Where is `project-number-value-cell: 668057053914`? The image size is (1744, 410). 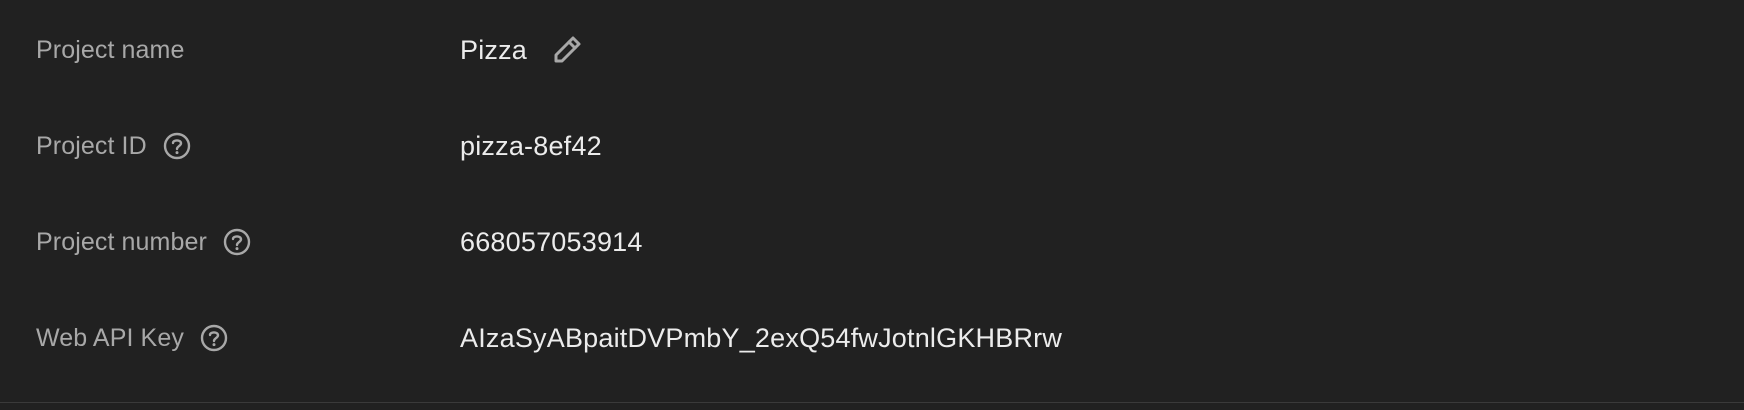
project-number-value-cell: 668057053914 is located at coordinates (551, 242).